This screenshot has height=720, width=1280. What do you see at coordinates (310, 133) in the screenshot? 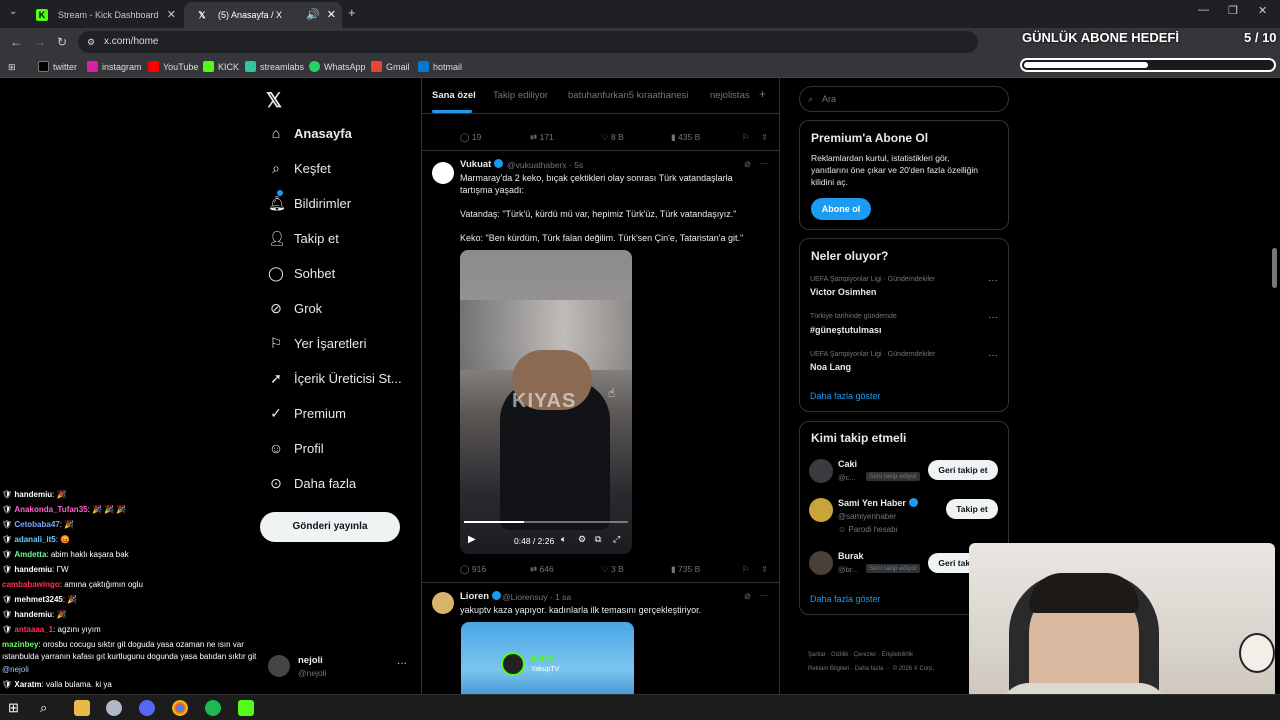
I see `sidebar-item-home: ⌂ Anasayfa` at bounding box center [310, 133].